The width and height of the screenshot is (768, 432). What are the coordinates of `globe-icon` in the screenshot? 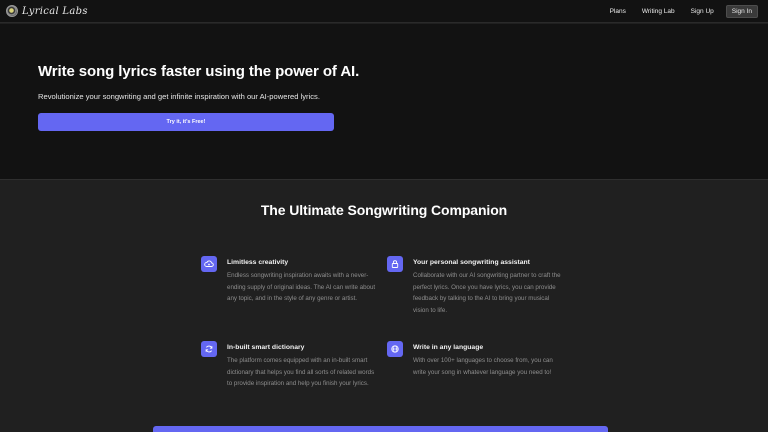 It's located at (395, 349).